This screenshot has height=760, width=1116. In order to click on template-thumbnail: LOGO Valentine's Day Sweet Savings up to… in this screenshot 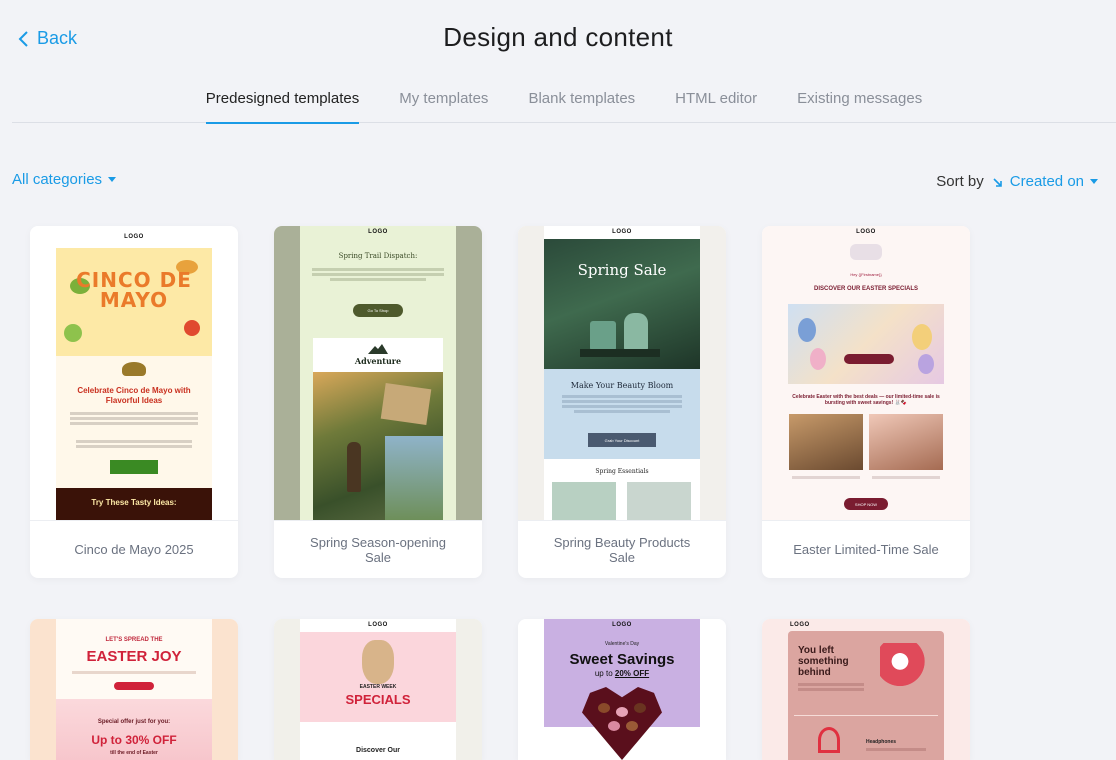, I will do `click(622, 689)`.